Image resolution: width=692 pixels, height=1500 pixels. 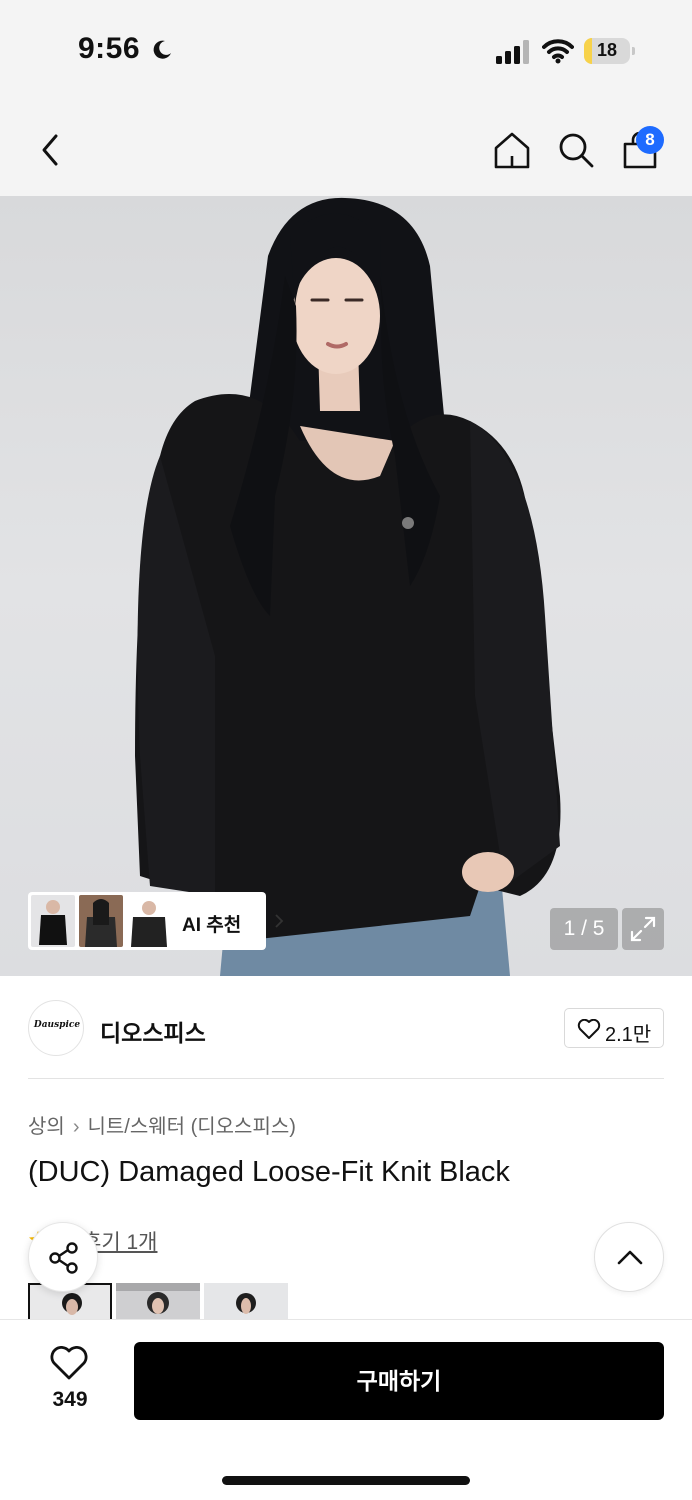 What do you see at coordinates (346, 1027) in the screenshot?
I see `brand-row: Dauspice 디오스피스 2.1만` at bounding box center [346, 1027].